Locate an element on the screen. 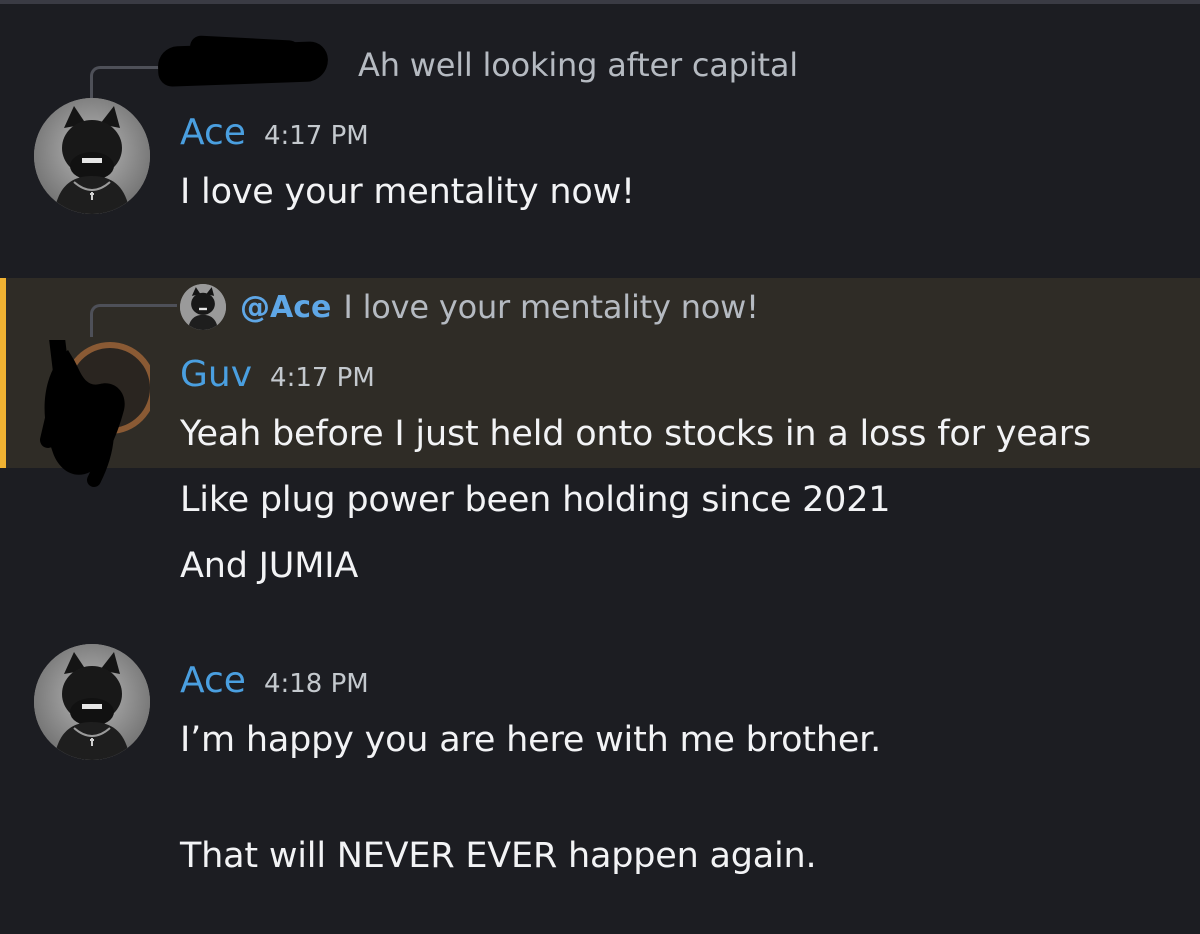 The width and height of the screenshot is (1200, 934). message-header: Guv 4:17 PM is located at coordinates (277, 374).